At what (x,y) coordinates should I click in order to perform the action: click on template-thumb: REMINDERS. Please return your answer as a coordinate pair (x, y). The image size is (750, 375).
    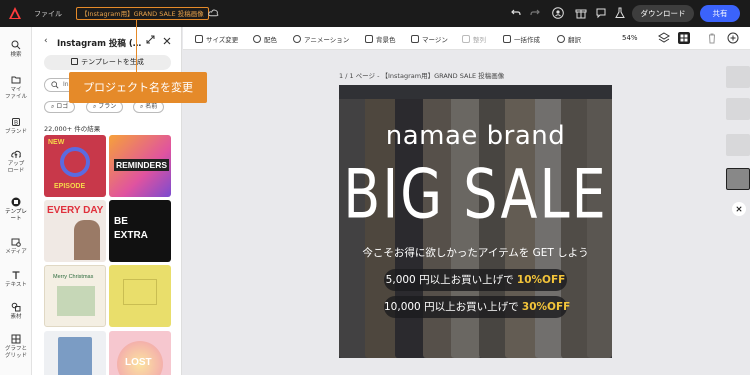
    Looking at the image, I should click on (140, 166).